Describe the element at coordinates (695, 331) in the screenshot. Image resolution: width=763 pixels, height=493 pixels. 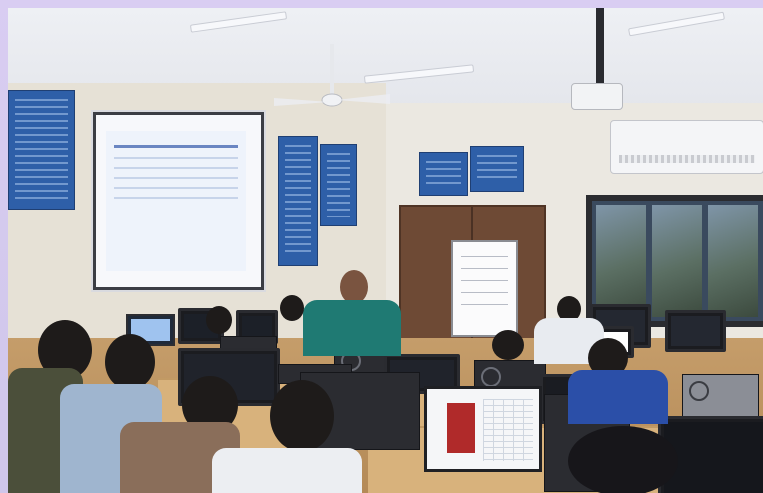
I see `computer-monitor` at that location.